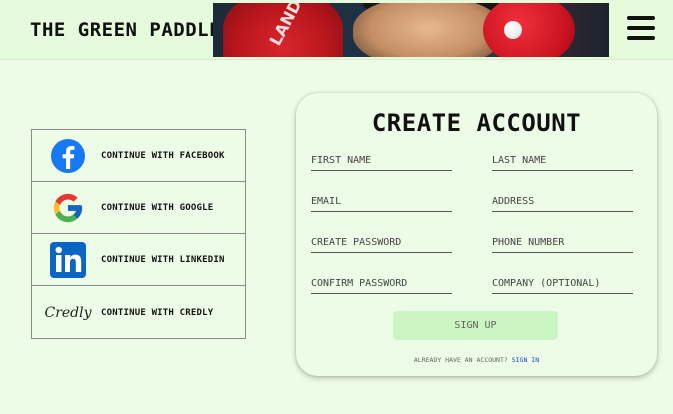 This screenshot has height=414, width=673. Describe the element at coordinates (68, 156) in the screenshot. I see `facebook-icon` at that location.